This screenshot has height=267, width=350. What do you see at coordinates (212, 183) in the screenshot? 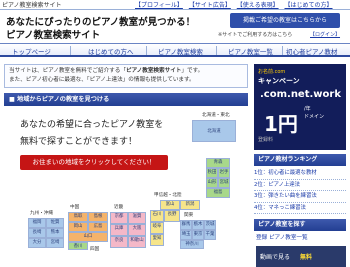
I see `region-yamagata: 山形` at bounding box center [212, 183].